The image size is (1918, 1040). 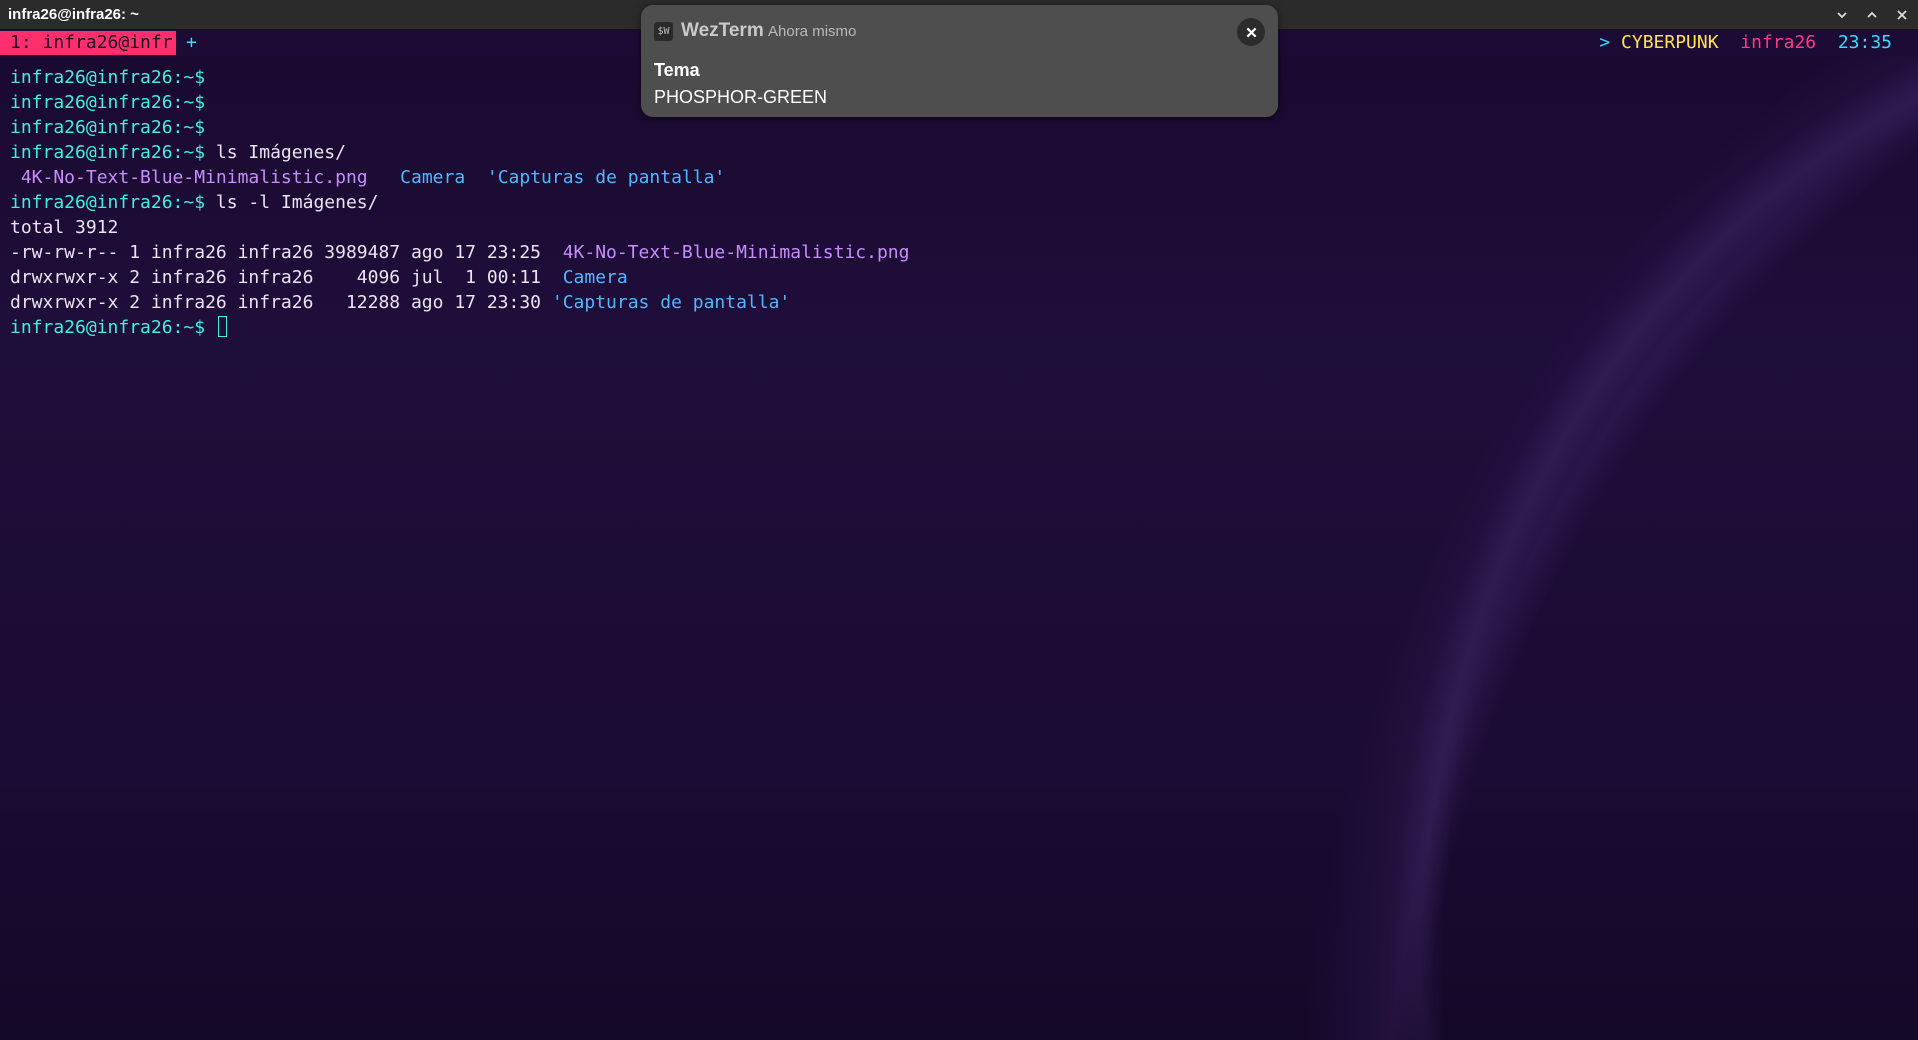 I want to click on status-time: 23:35, so click(x=1864, y=42).